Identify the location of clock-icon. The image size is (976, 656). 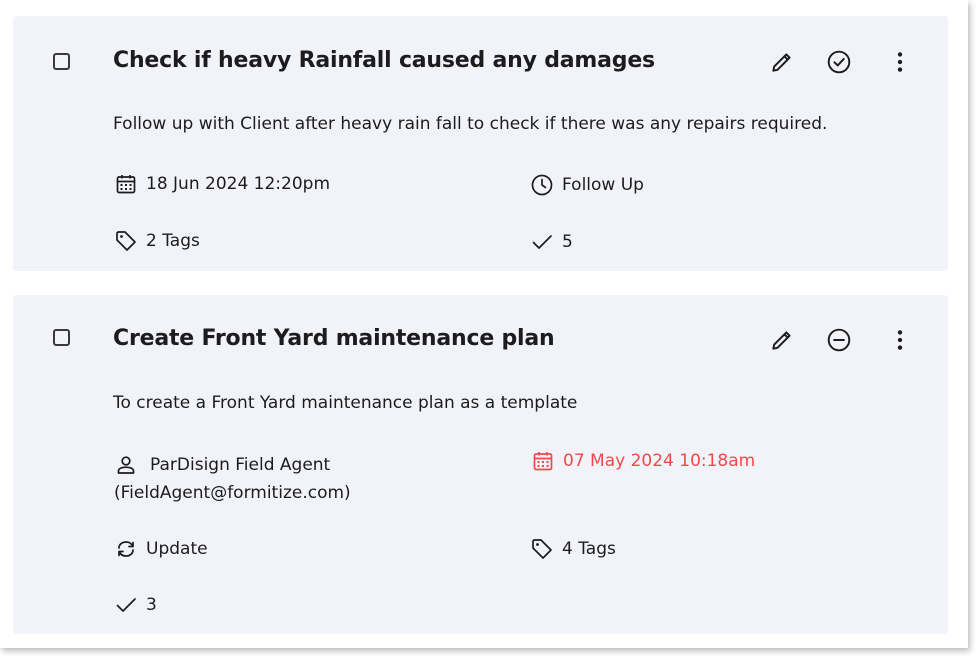
(542, 185).